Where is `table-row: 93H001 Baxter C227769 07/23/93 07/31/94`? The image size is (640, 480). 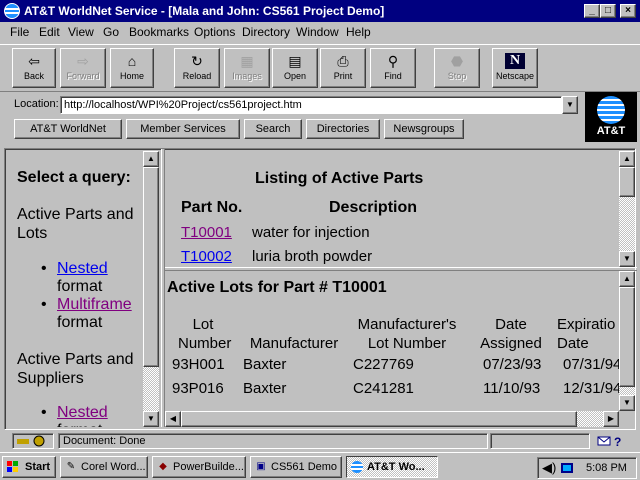
table-row: 93H001 Baxter C227769 07/23/93 07/31/94 is located at coordinates (400, 365).